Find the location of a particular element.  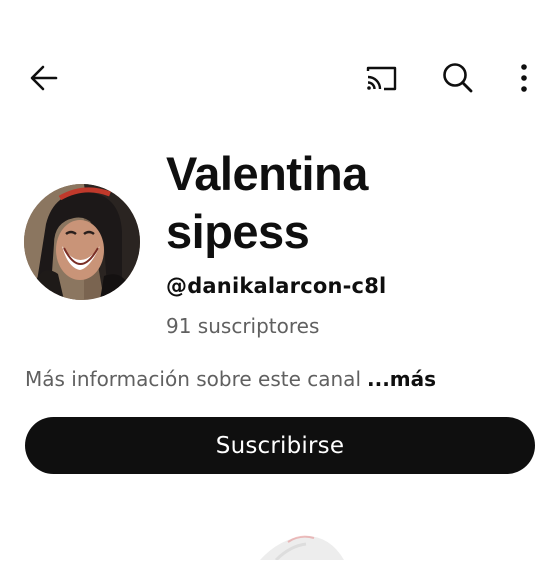

content-preview-peek is located at coordinates (300, 541).